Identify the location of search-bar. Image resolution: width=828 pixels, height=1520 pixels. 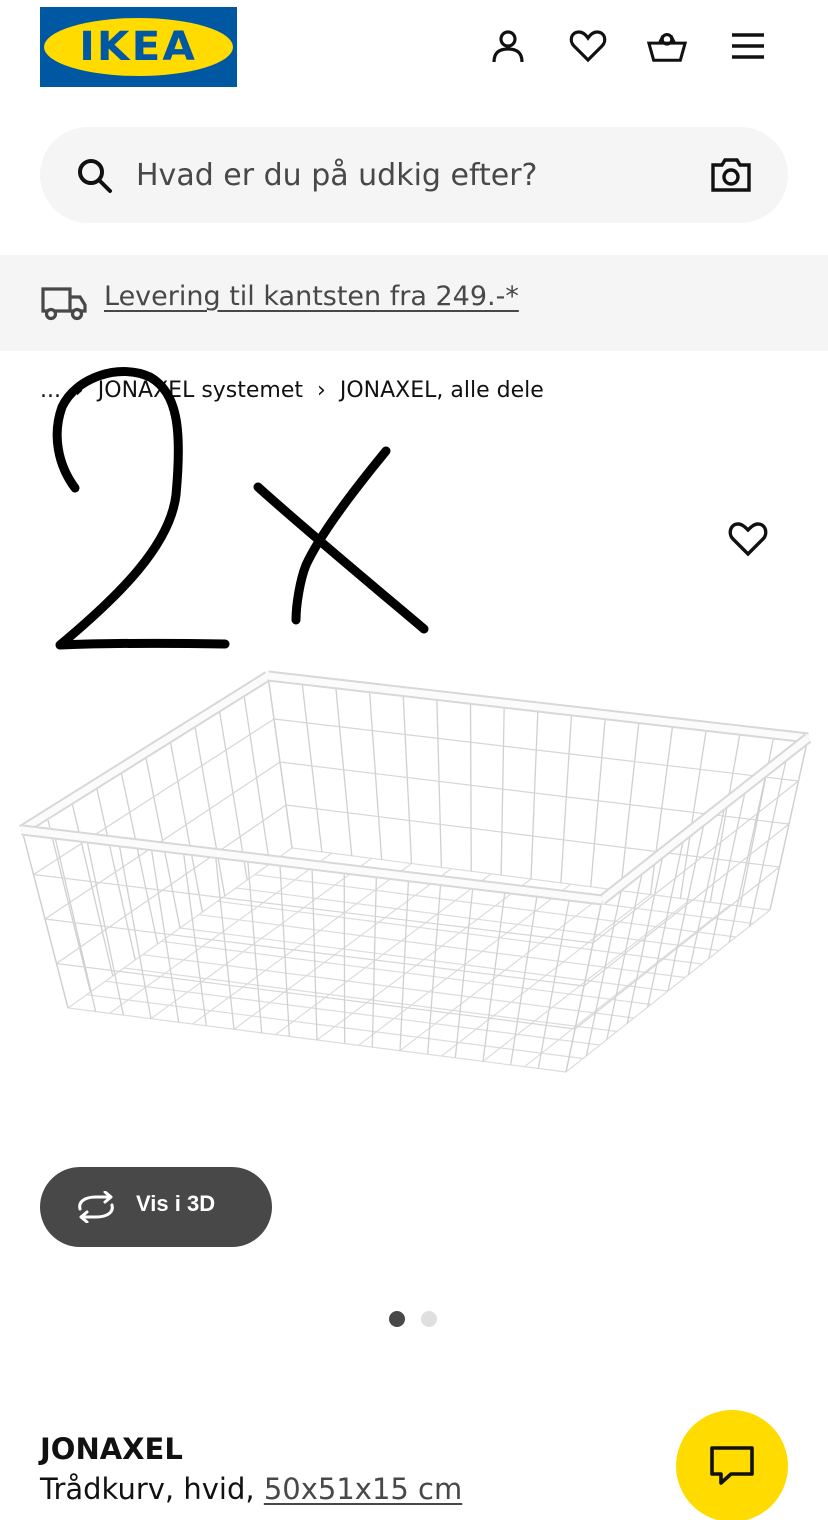
(414, 175).